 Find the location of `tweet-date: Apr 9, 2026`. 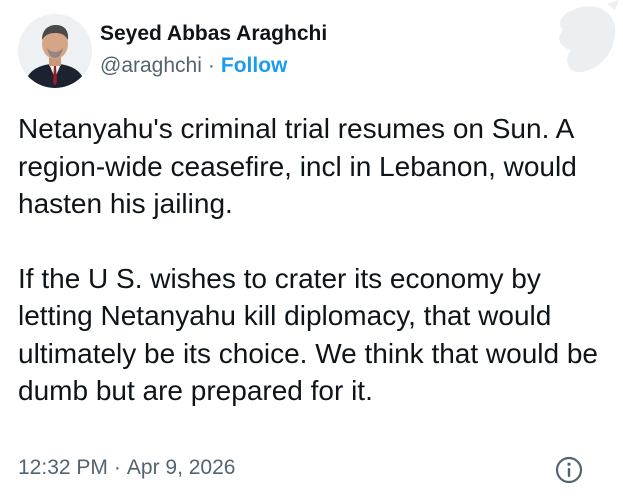

tweet-date: Apr 9, 2026 is located at coordinates (181, 467).